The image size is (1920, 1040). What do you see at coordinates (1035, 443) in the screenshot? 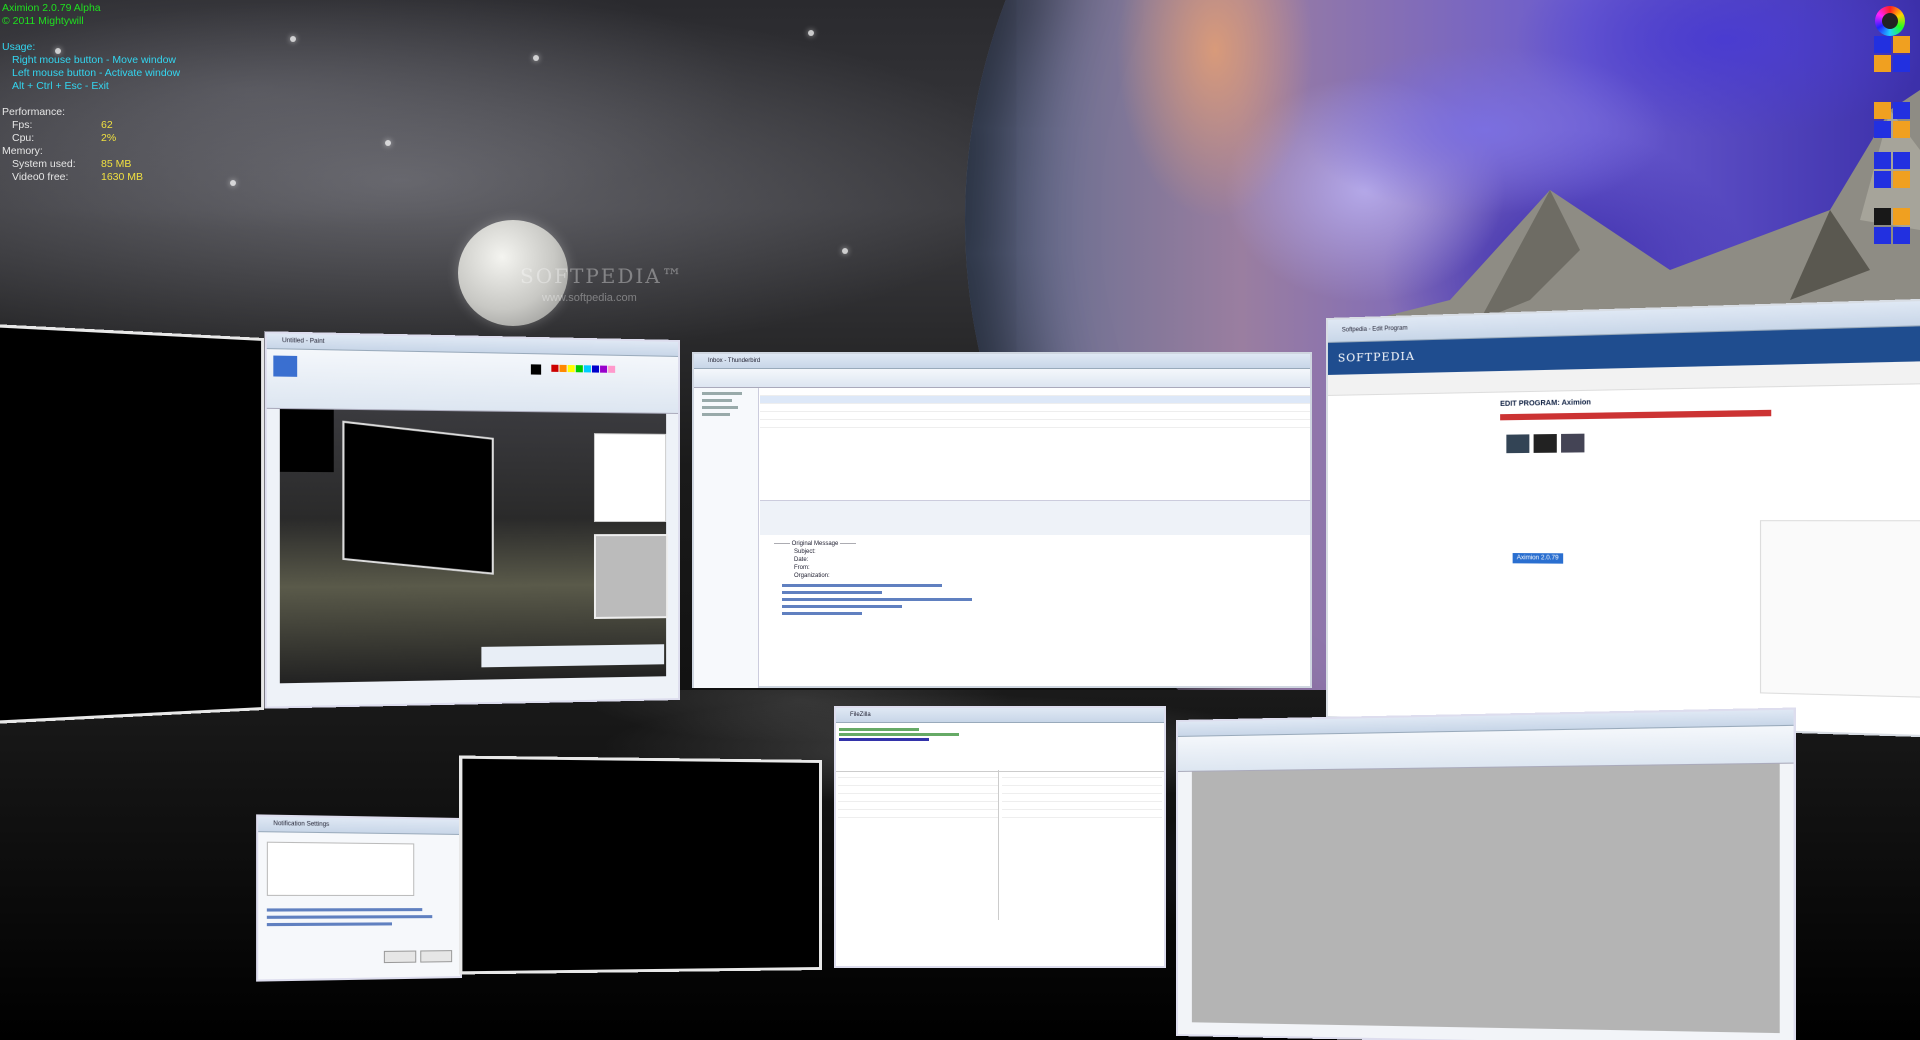
I see `mail-message-list` at bounding box center [1035, 443].